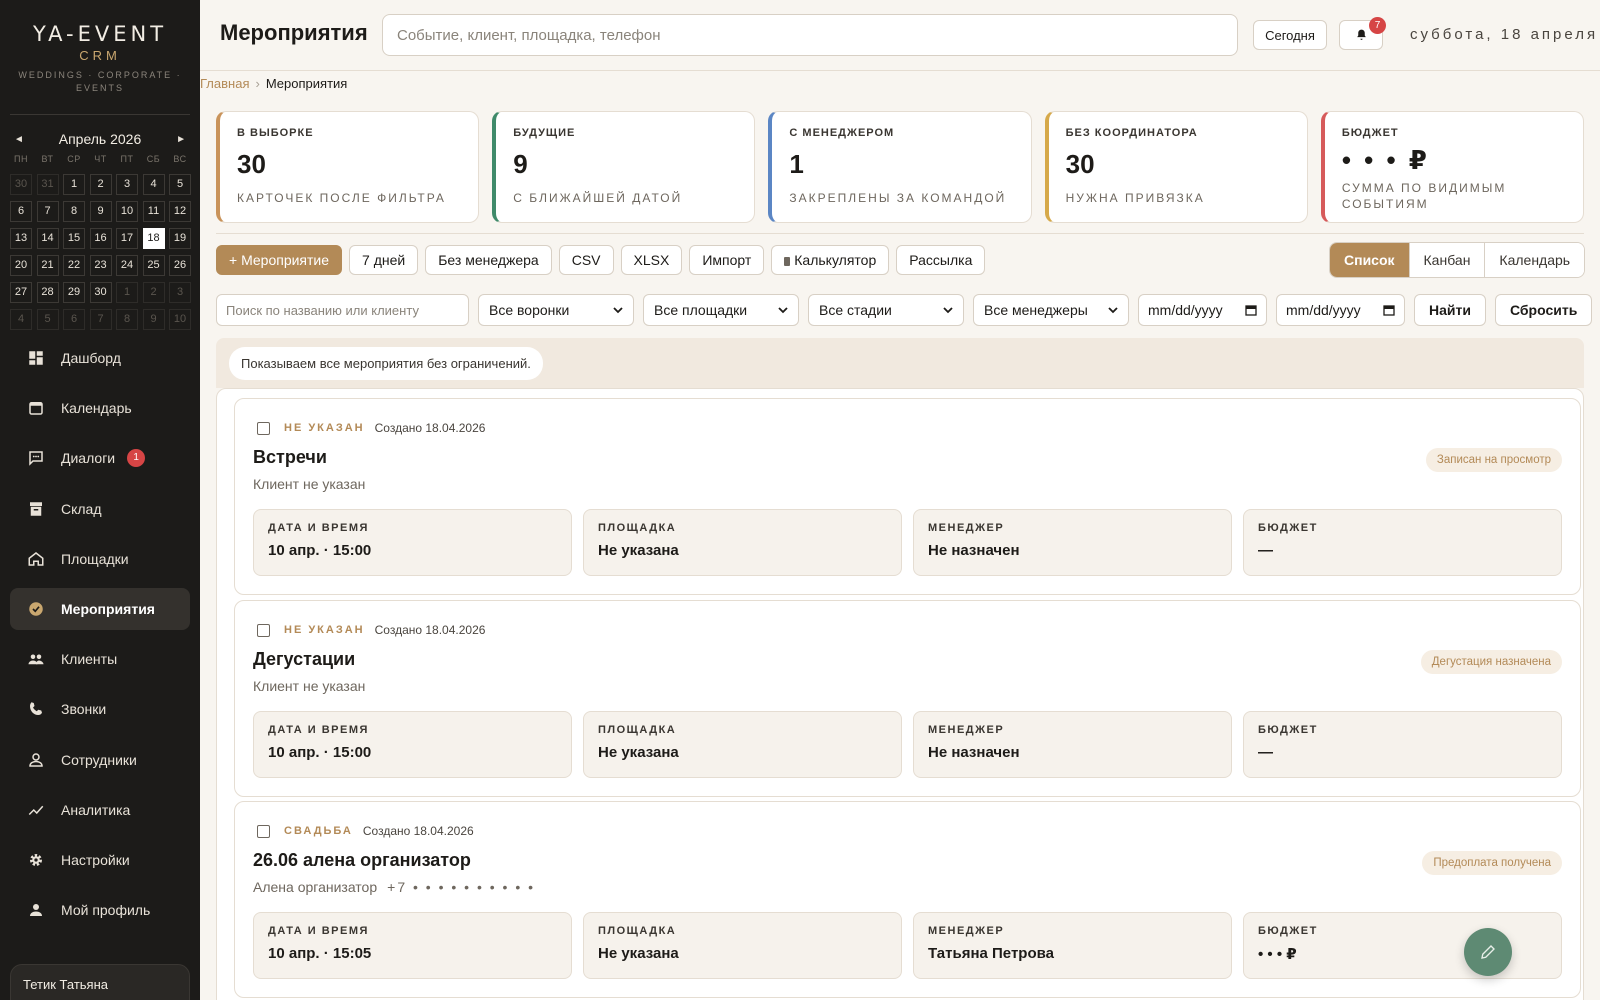 The image size is (1600, 1000). What do you see at coordinates (1051, 310) in the screenshot?
I see `manager-select: Все менеджеры` at bounding box center [1051, 310].